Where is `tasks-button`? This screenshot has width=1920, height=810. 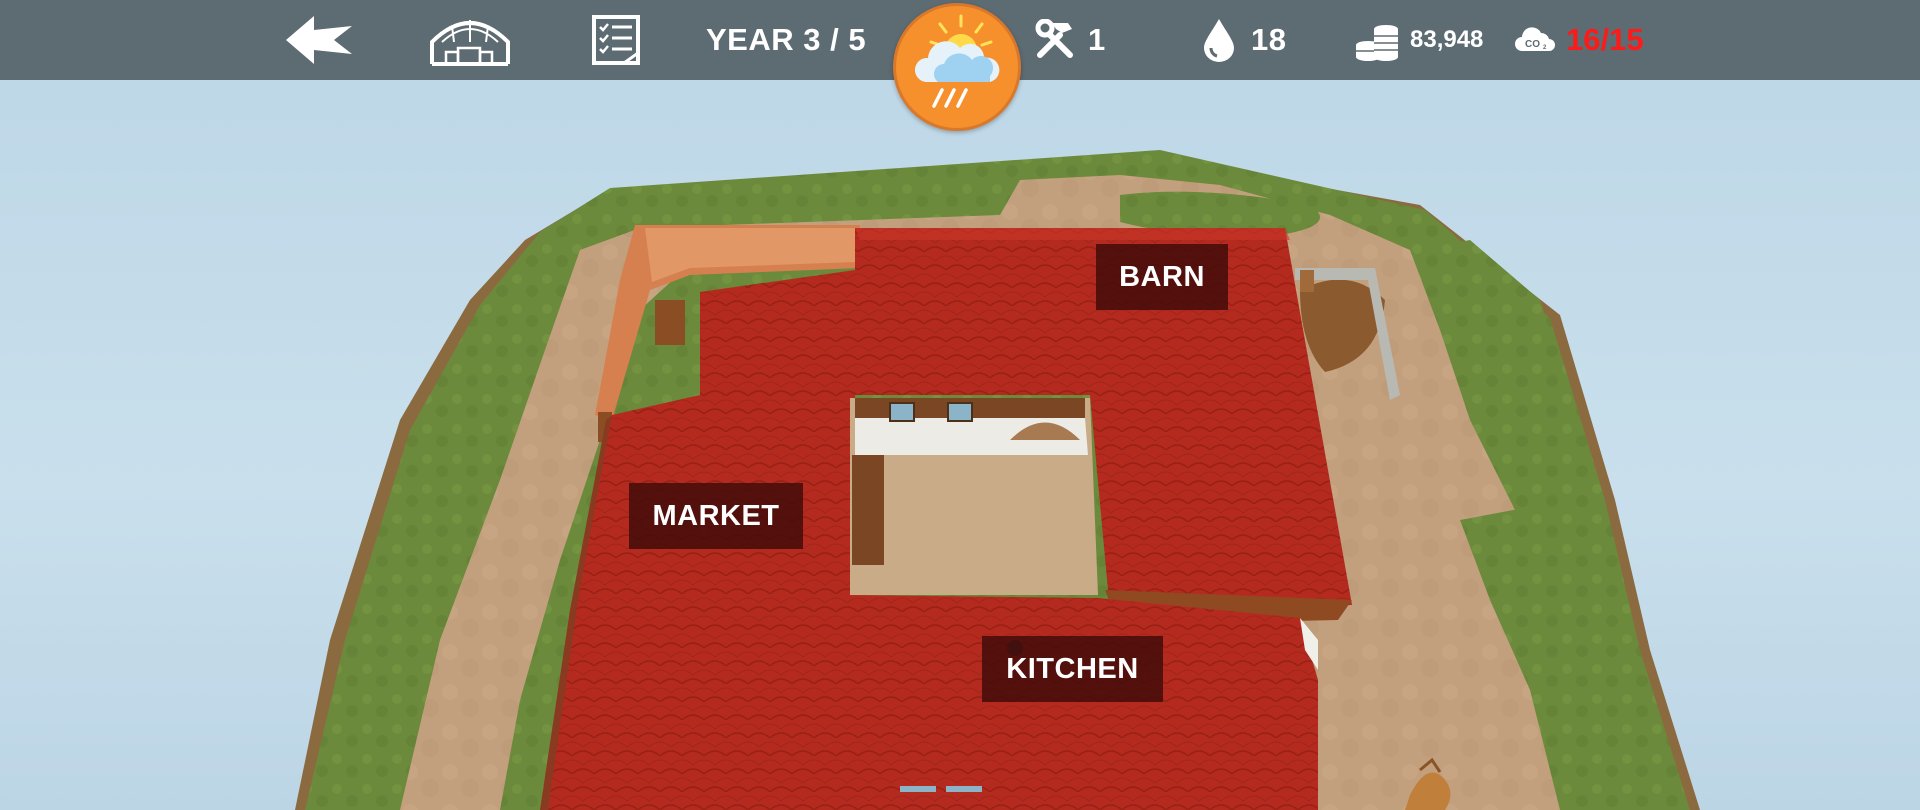
tasks-button is located at coordinates (618, 40).